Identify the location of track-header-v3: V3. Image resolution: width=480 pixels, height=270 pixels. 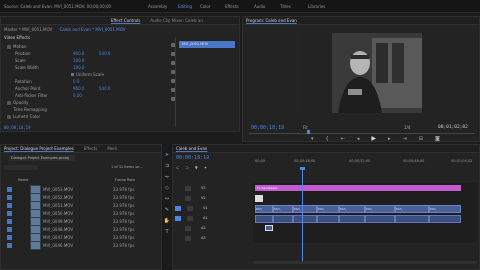
(213, 188).